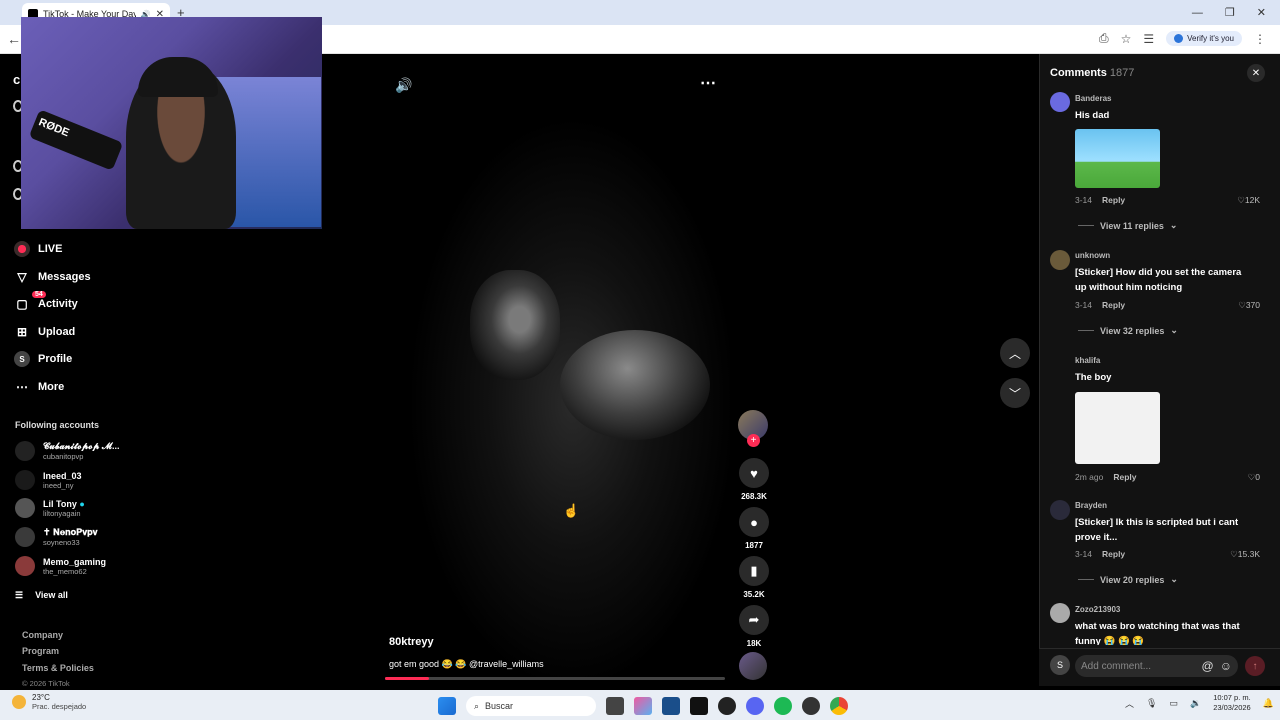 The height and width of the screenshot is (720, 1280). Describe the element at coordinates (22, 277) in the screenshot. I see `paper-plane-icon: ▽` at that location.